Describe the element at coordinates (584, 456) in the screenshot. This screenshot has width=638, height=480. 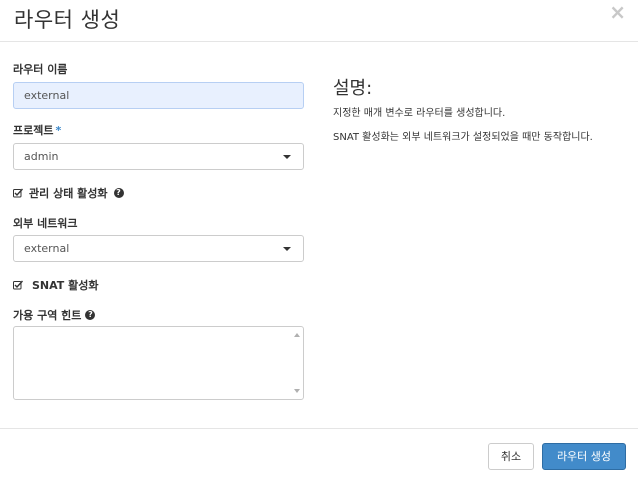
I see `create-router-button: 라우터 생성` at that location.